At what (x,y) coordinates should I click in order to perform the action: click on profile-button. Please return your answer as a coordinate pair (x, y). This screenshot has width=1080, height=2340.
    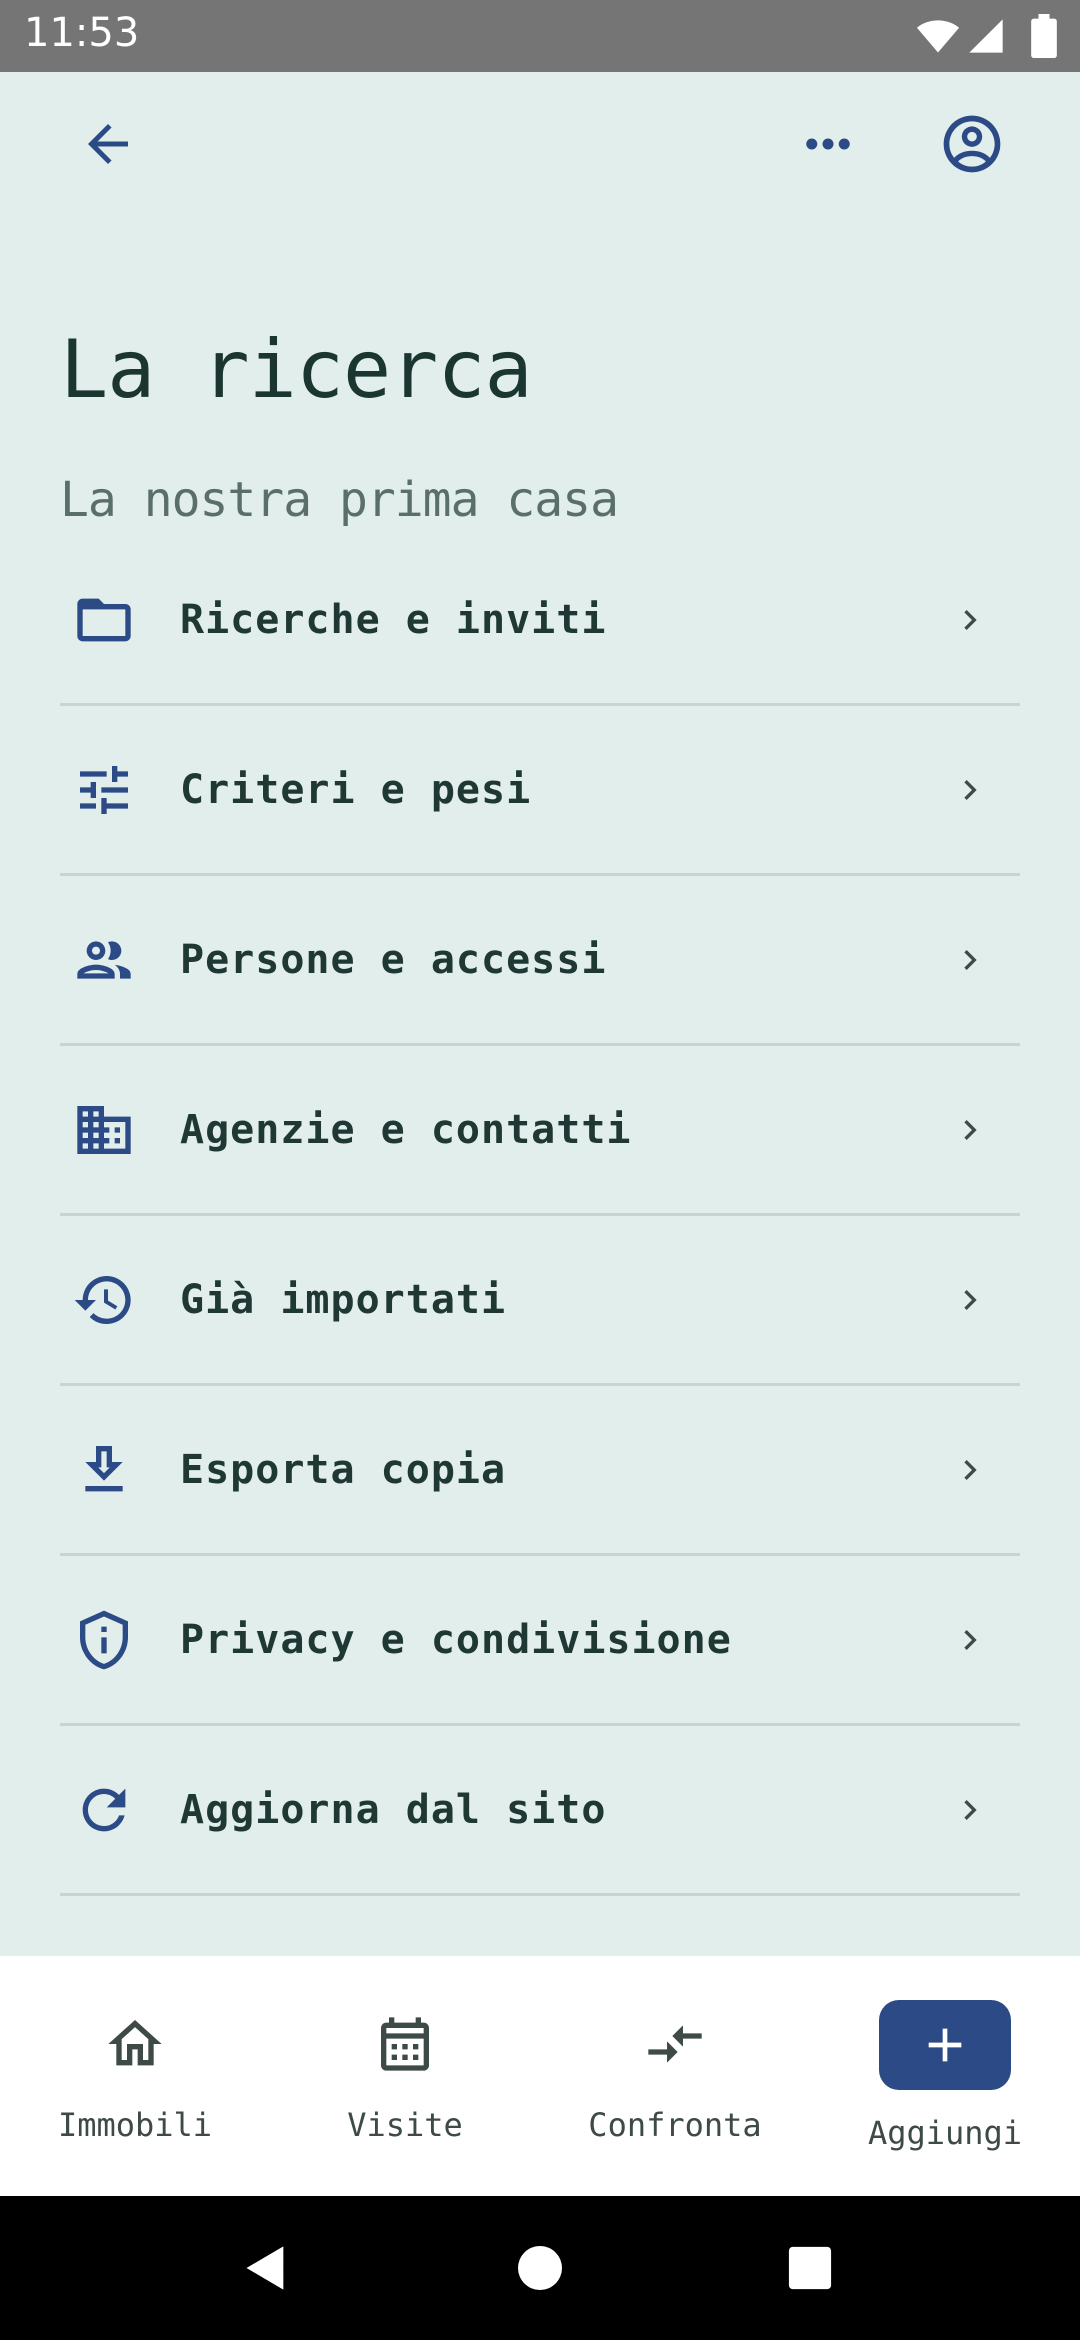
    Looking at the image, I should click on (972, 144).